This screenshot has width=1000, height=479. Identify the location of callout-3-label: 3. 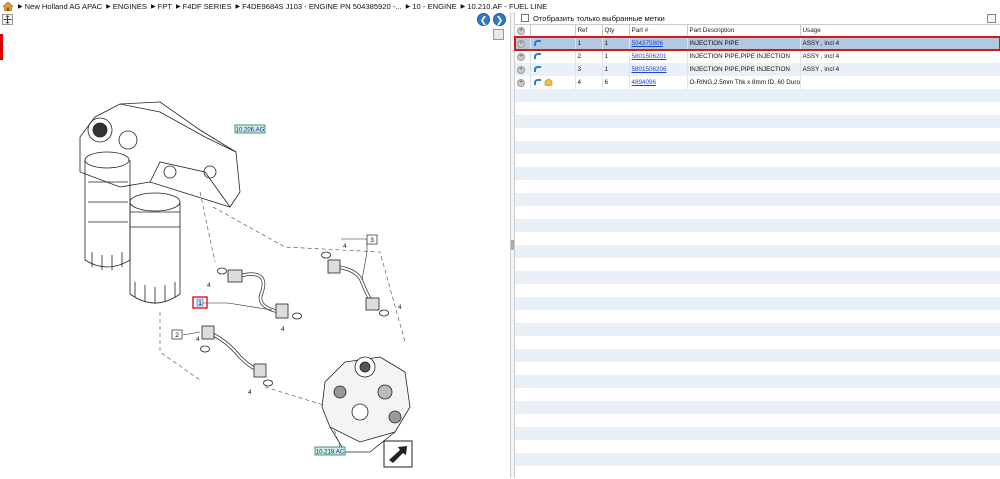
(372, 240).